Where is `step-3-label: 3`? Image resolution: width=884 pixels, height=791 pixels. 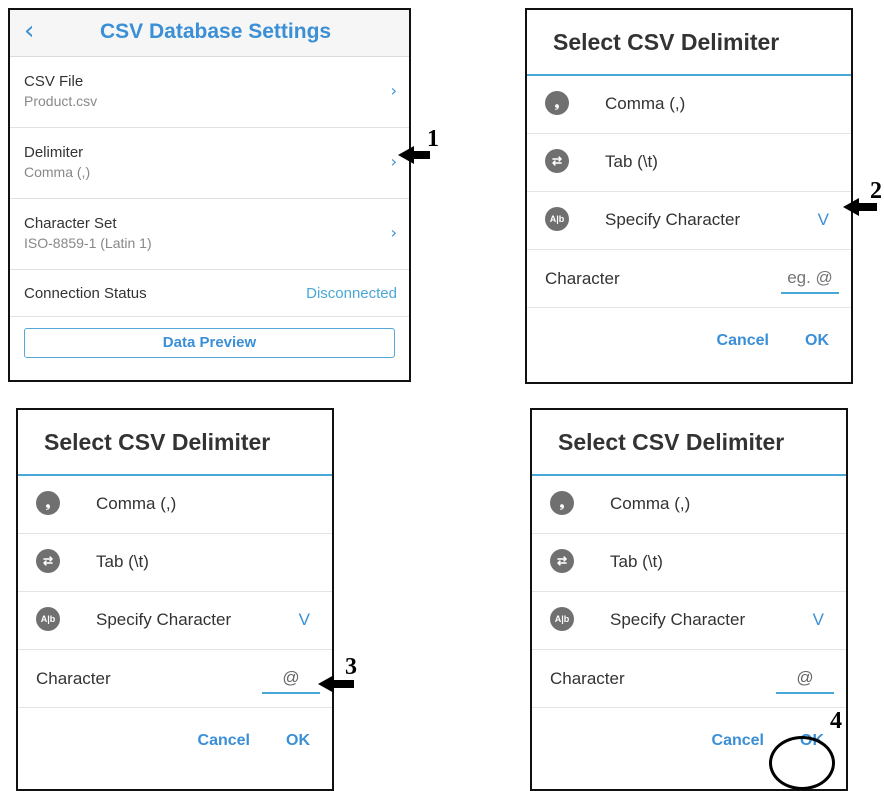
step-3-label: 3 is located at coordinates (351, 667).